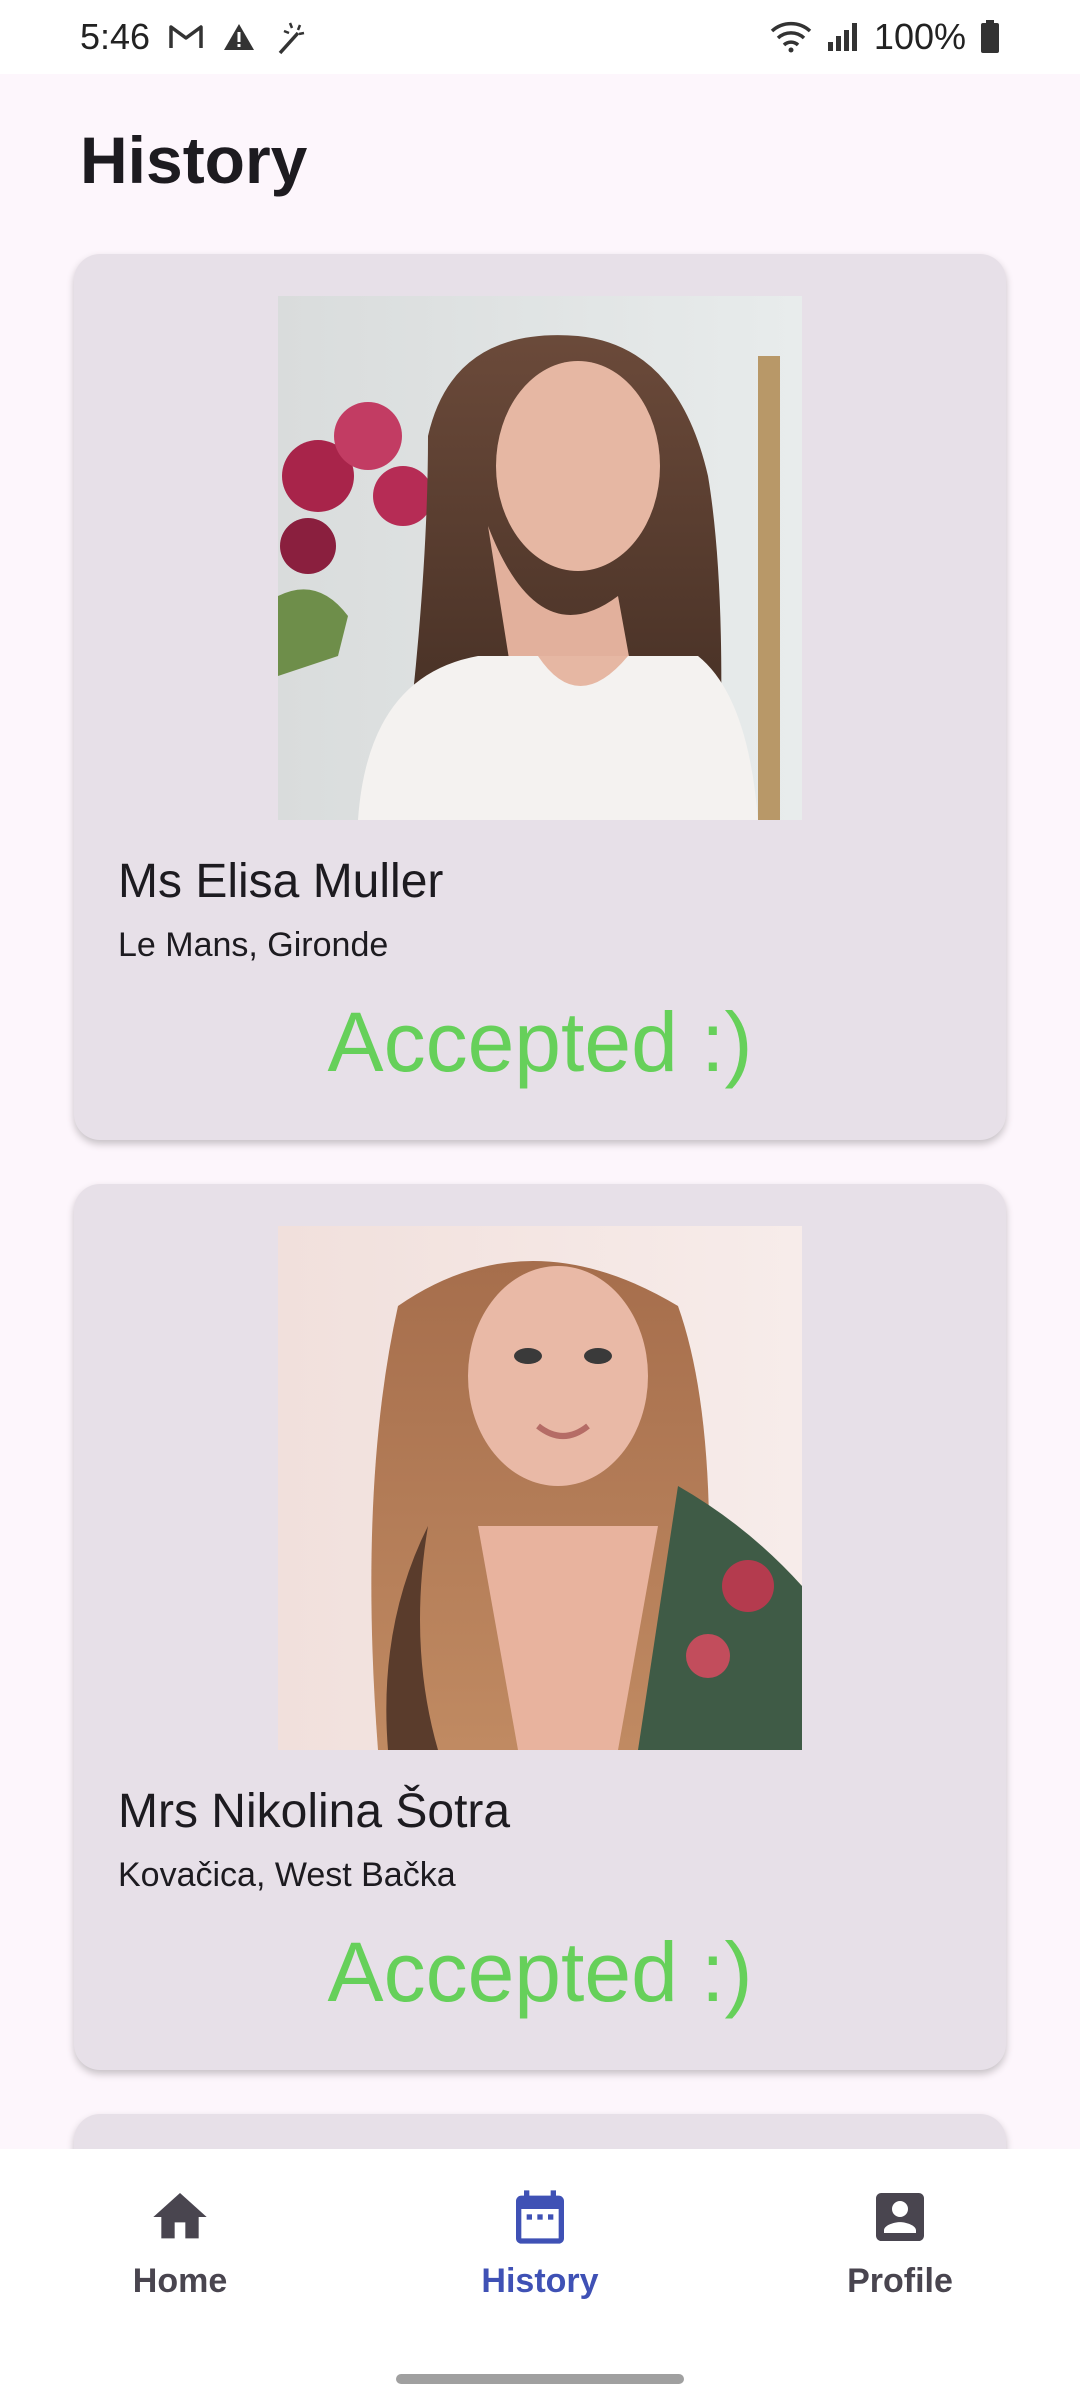 The height and width of the screenshot is (2400, 1080). I want to click on person-location: Kovačica, West Bačka, so click(287, 1875).